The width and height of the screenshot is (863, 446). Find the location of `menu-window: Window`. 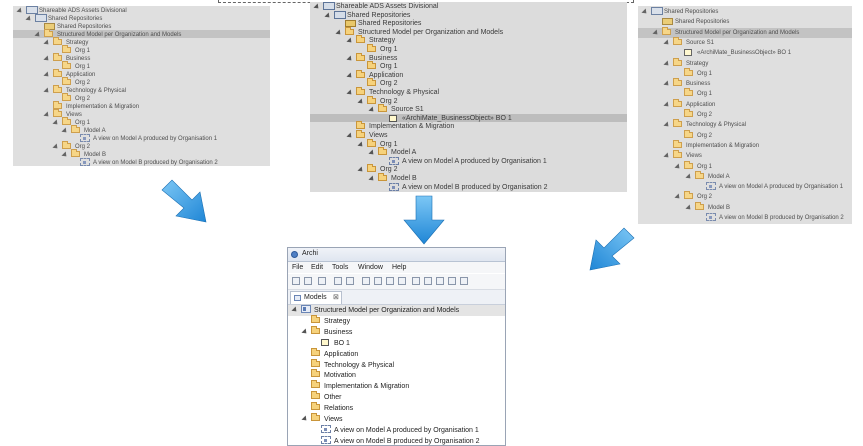

menu-window: Window is located at coordinates (370, 267).